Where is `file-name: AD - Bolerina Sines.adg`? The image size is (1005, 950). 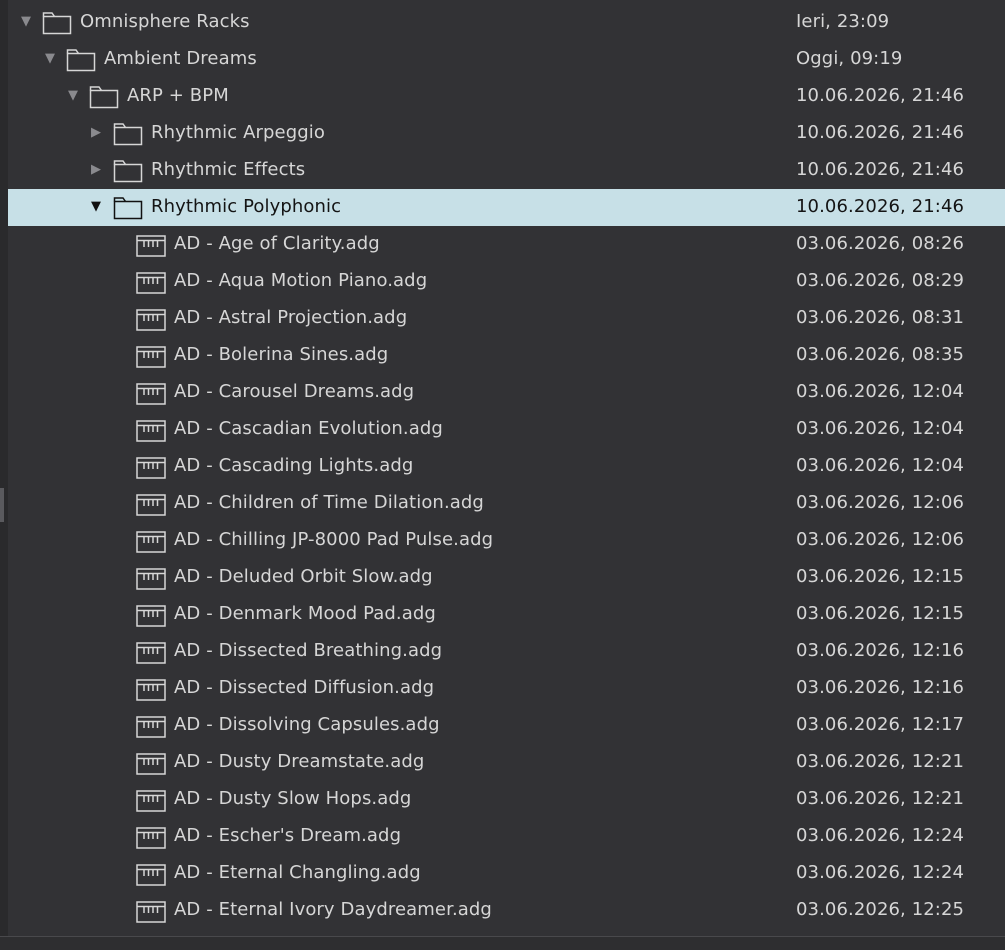
file-name: AD - Bolerina Sines.adg is located at coordinates (281, 354).